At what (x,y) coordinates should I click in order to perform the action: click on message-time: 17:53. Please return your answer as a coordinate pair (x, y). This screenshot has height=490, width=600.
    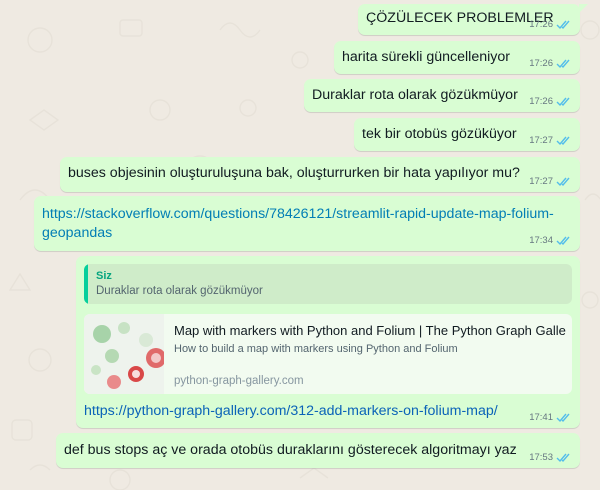
    Looking at the image, I should click on (541, 457).